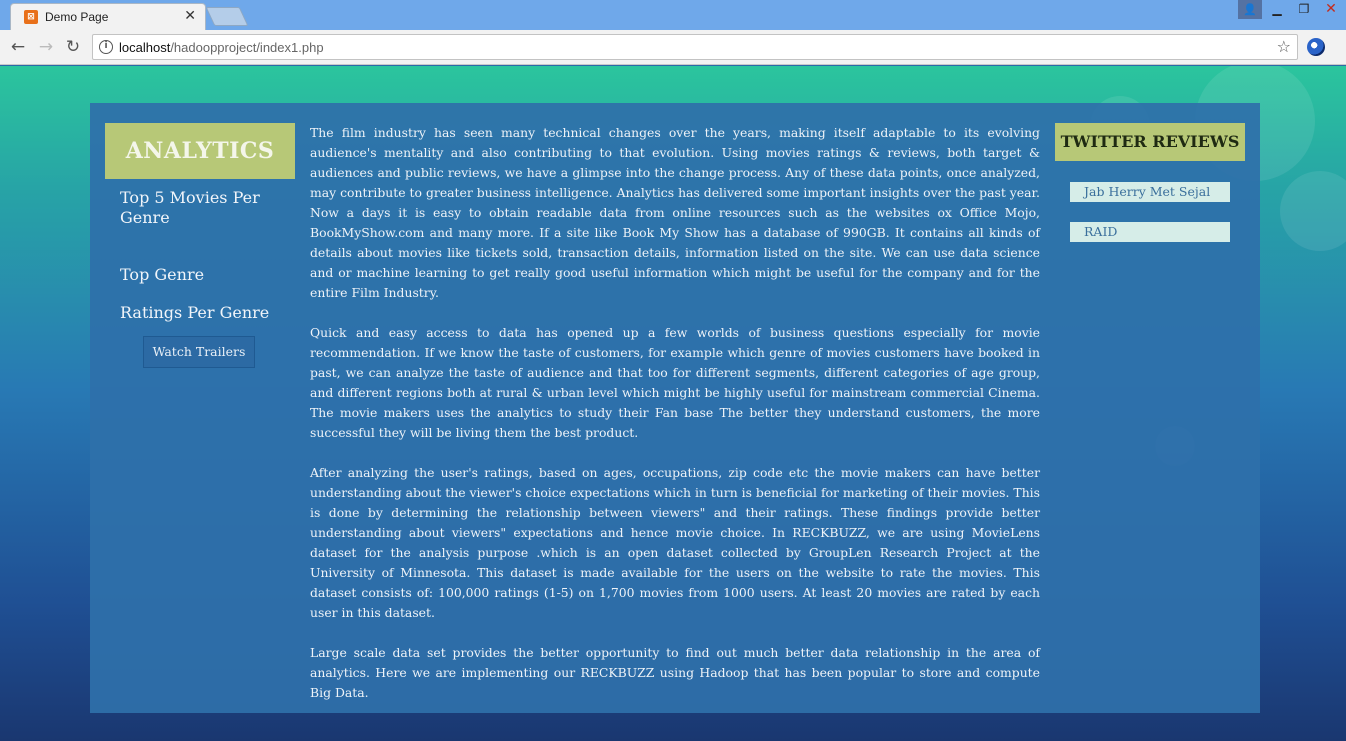  I want to click on bokeh-decoration, so click(1313, 211).